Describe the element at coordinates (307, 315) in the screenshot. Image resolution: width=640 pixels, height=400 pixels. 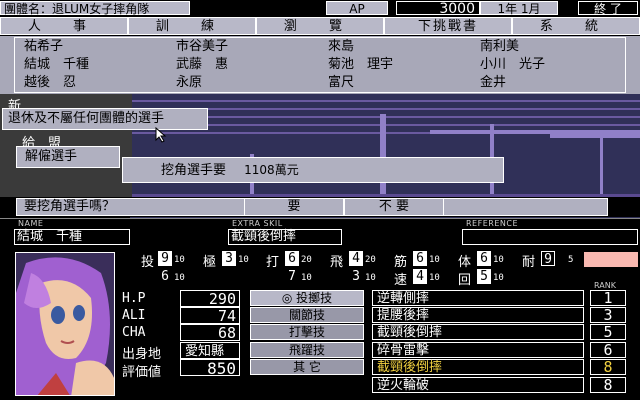
I see `joint-technique-tab: 關節技` at that location.